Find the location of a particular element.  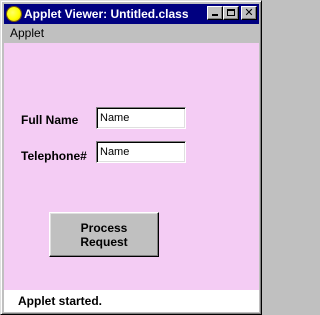

window-controls: ✕ is located at coordinates (232, 13).